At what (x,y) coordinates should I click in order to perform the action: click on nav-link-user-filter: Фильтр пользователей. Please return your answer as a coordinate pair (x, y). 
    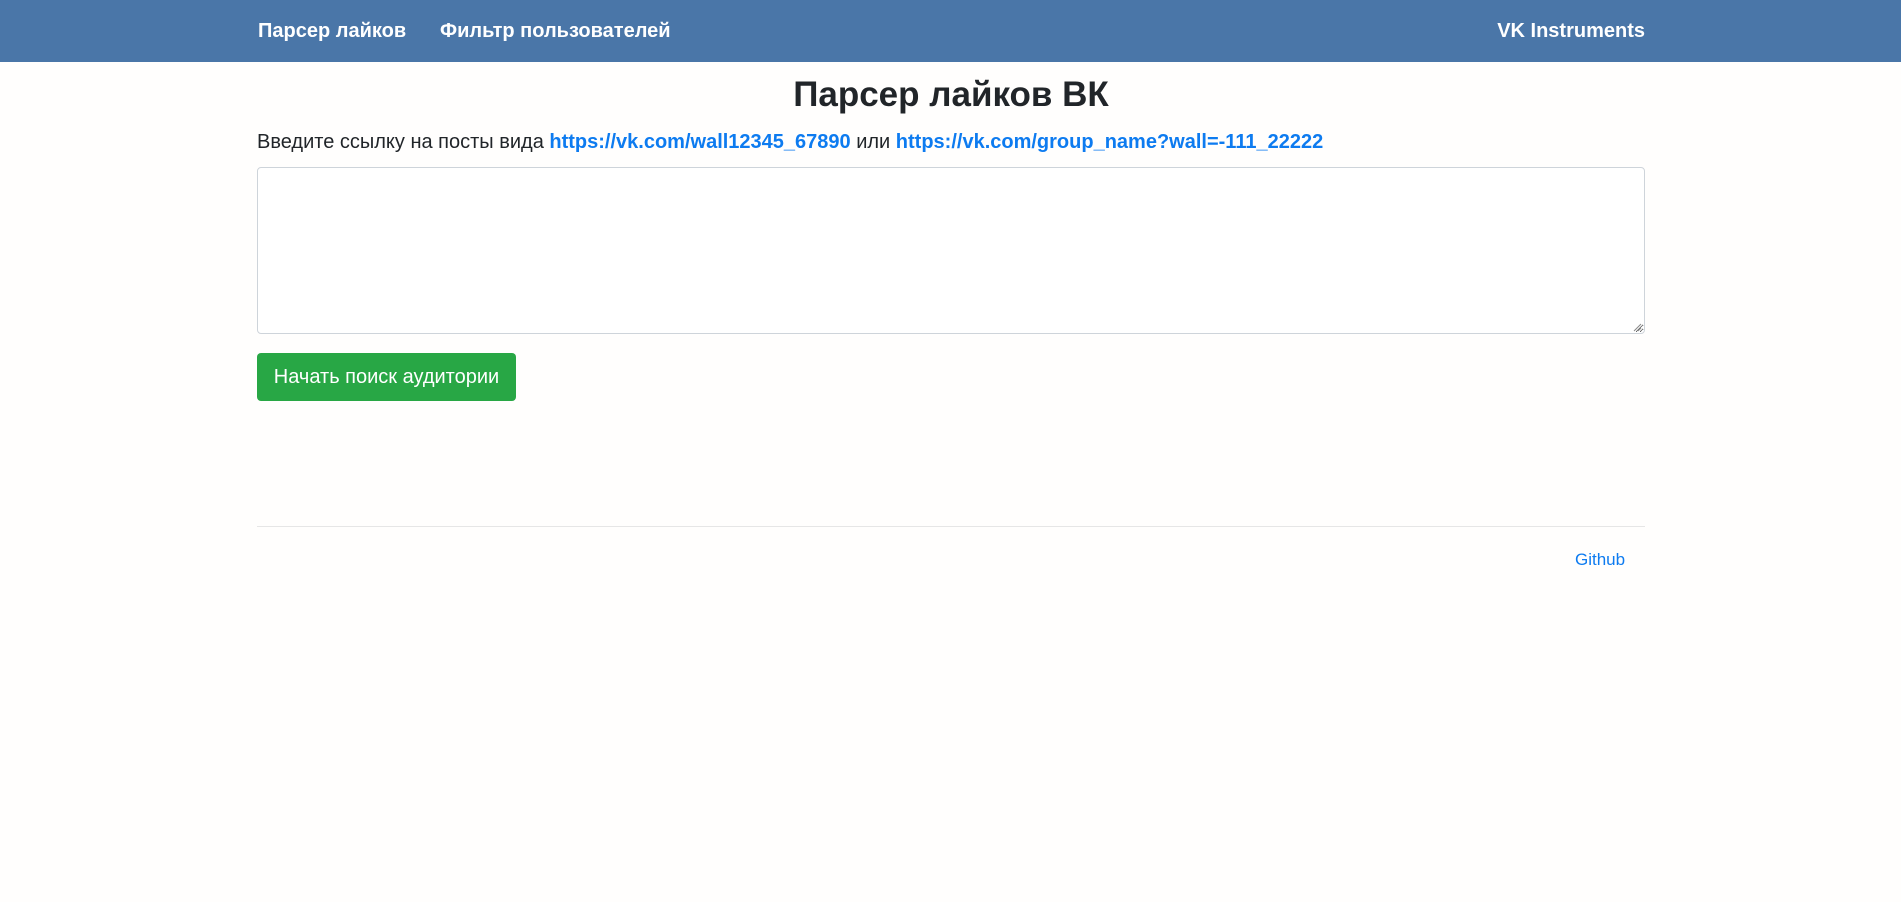
    Looking at the image, I should click on (555, 31).